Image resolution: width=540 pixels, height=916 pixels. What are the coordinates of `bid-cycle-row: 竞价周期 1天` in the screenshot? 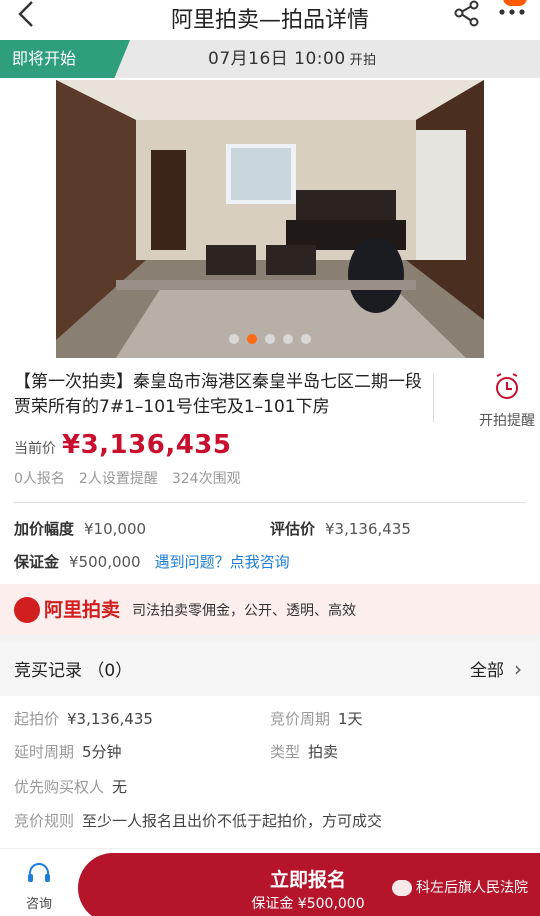 It's located at (316, 718).